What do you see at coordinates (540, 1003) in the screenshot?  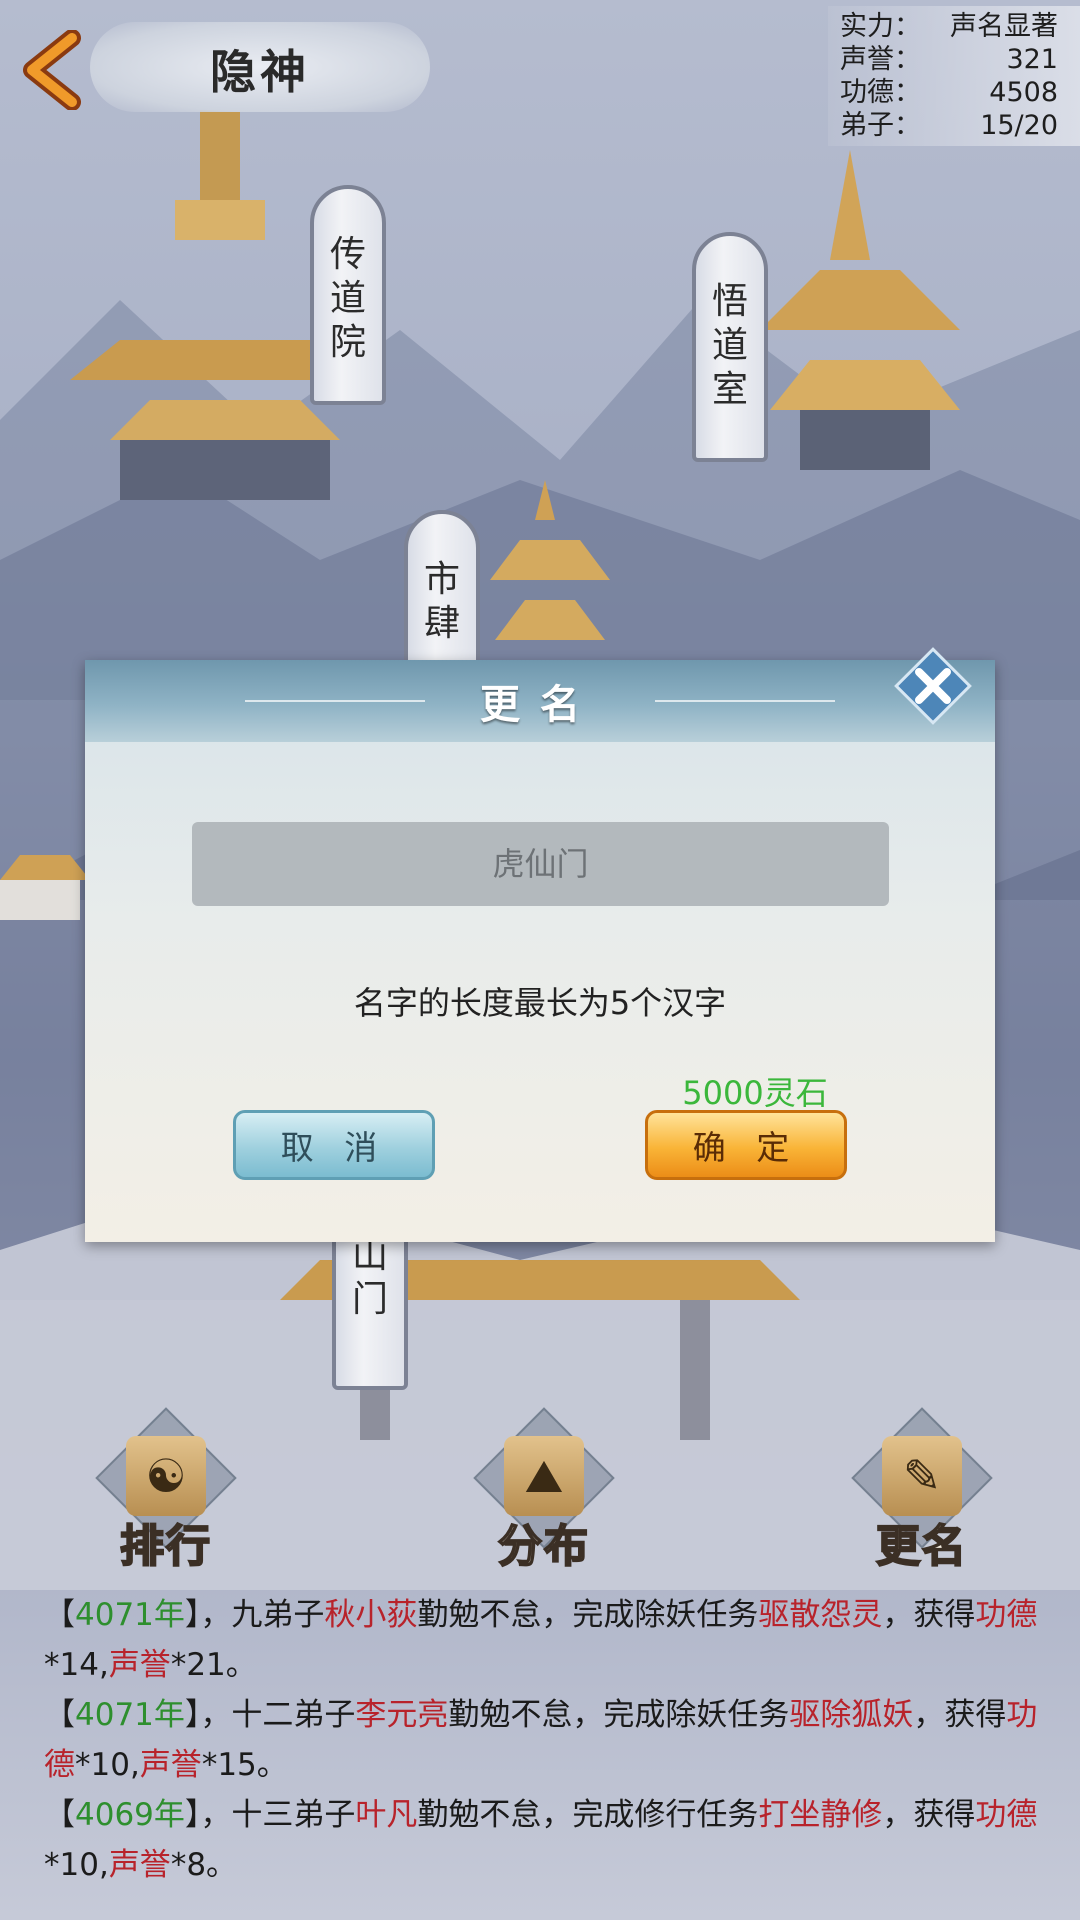 I see `name-length-hint: 名字的长度最长为5个汉字` at bounding box center [540, 1003].